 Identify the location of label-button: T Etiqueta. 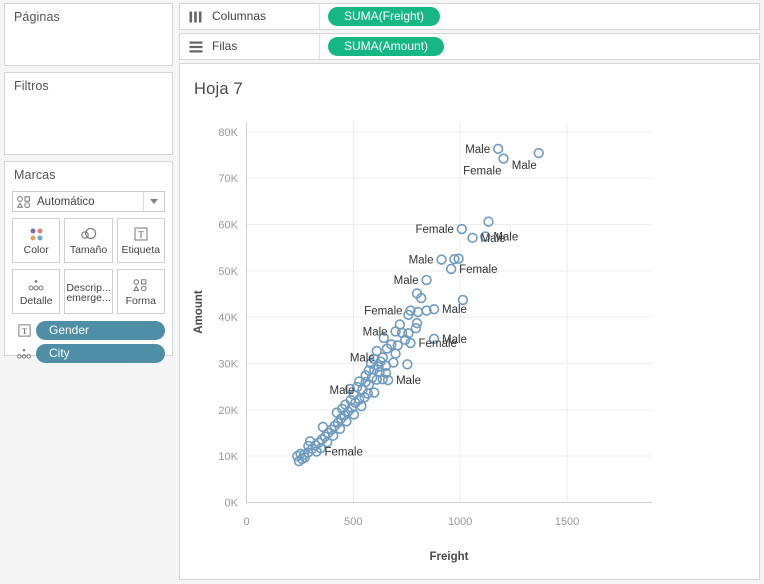
(140, 240).